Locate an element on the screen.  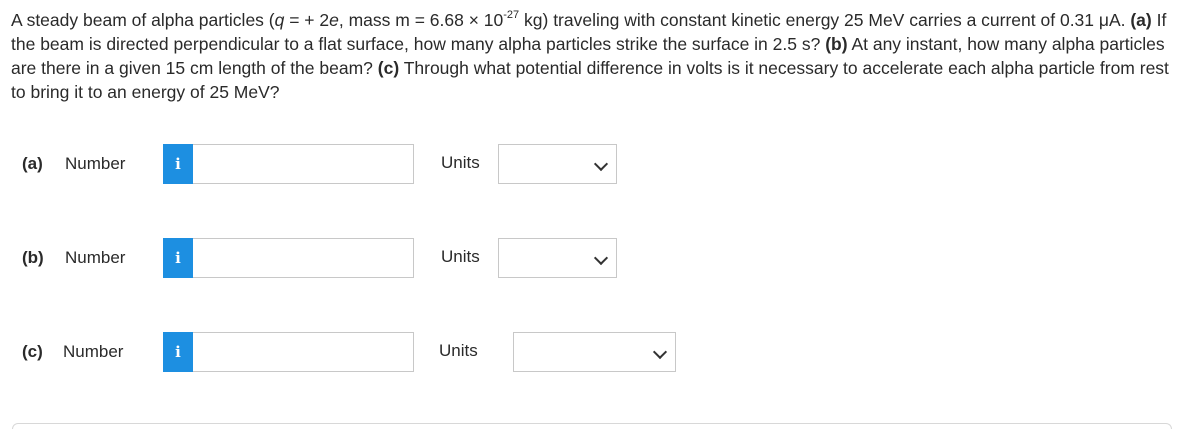
units-select-c is located at coordinates (594, 352).